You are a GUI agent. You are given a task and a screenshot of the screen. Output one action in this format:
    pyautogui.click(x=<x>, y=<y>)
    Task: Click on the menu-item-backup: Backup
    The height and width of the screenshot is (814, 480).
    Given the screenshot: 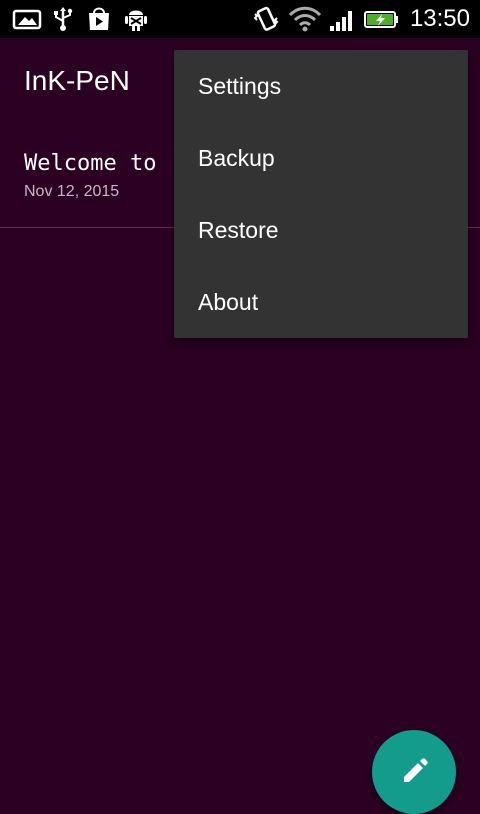 What is the action you would take?
    pyautogui.click(x=321, y=158)
    